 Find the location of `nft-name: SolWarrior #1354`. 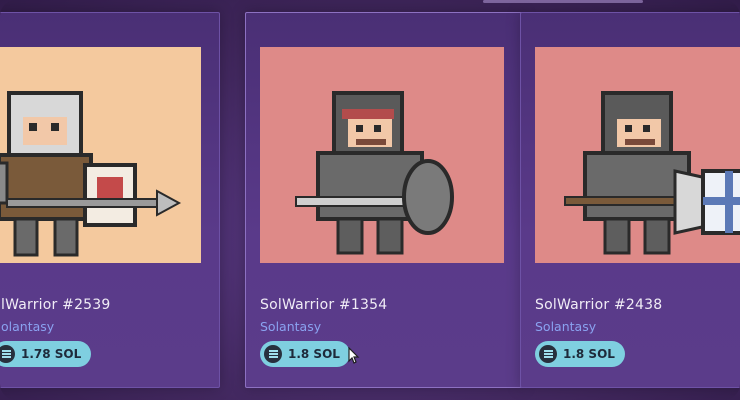

nft-name: SolWarrior #1354 is located at coordinates (324, 305).